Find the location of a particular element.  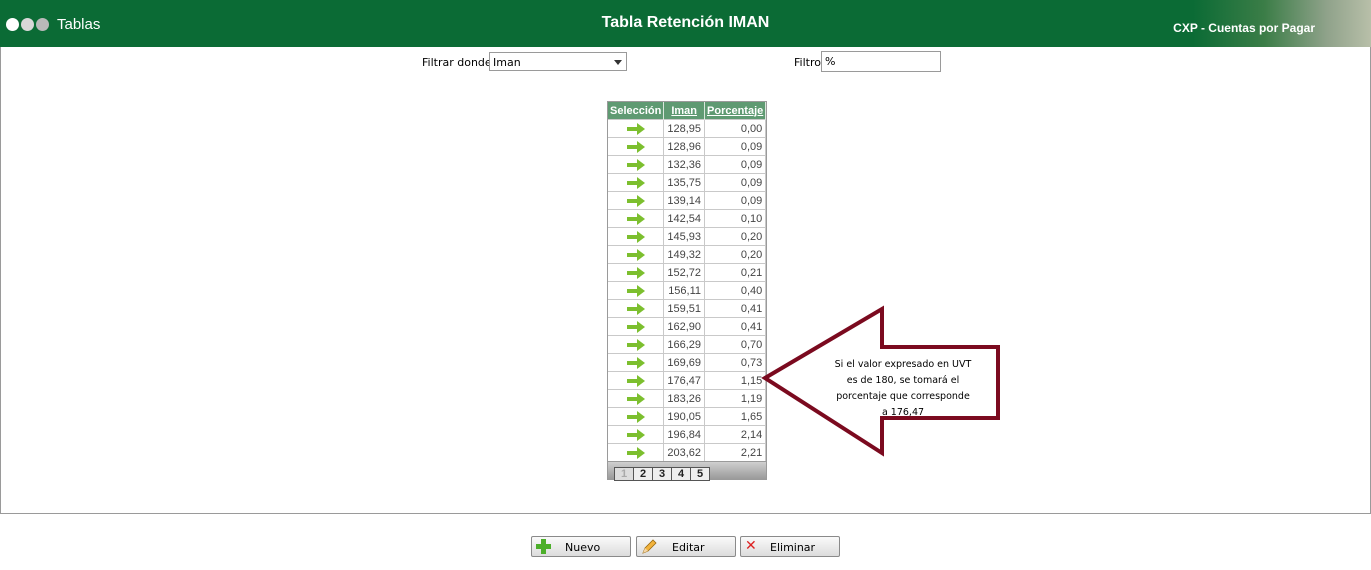

close-icon: ✕ is located at coordinates (751, 546).